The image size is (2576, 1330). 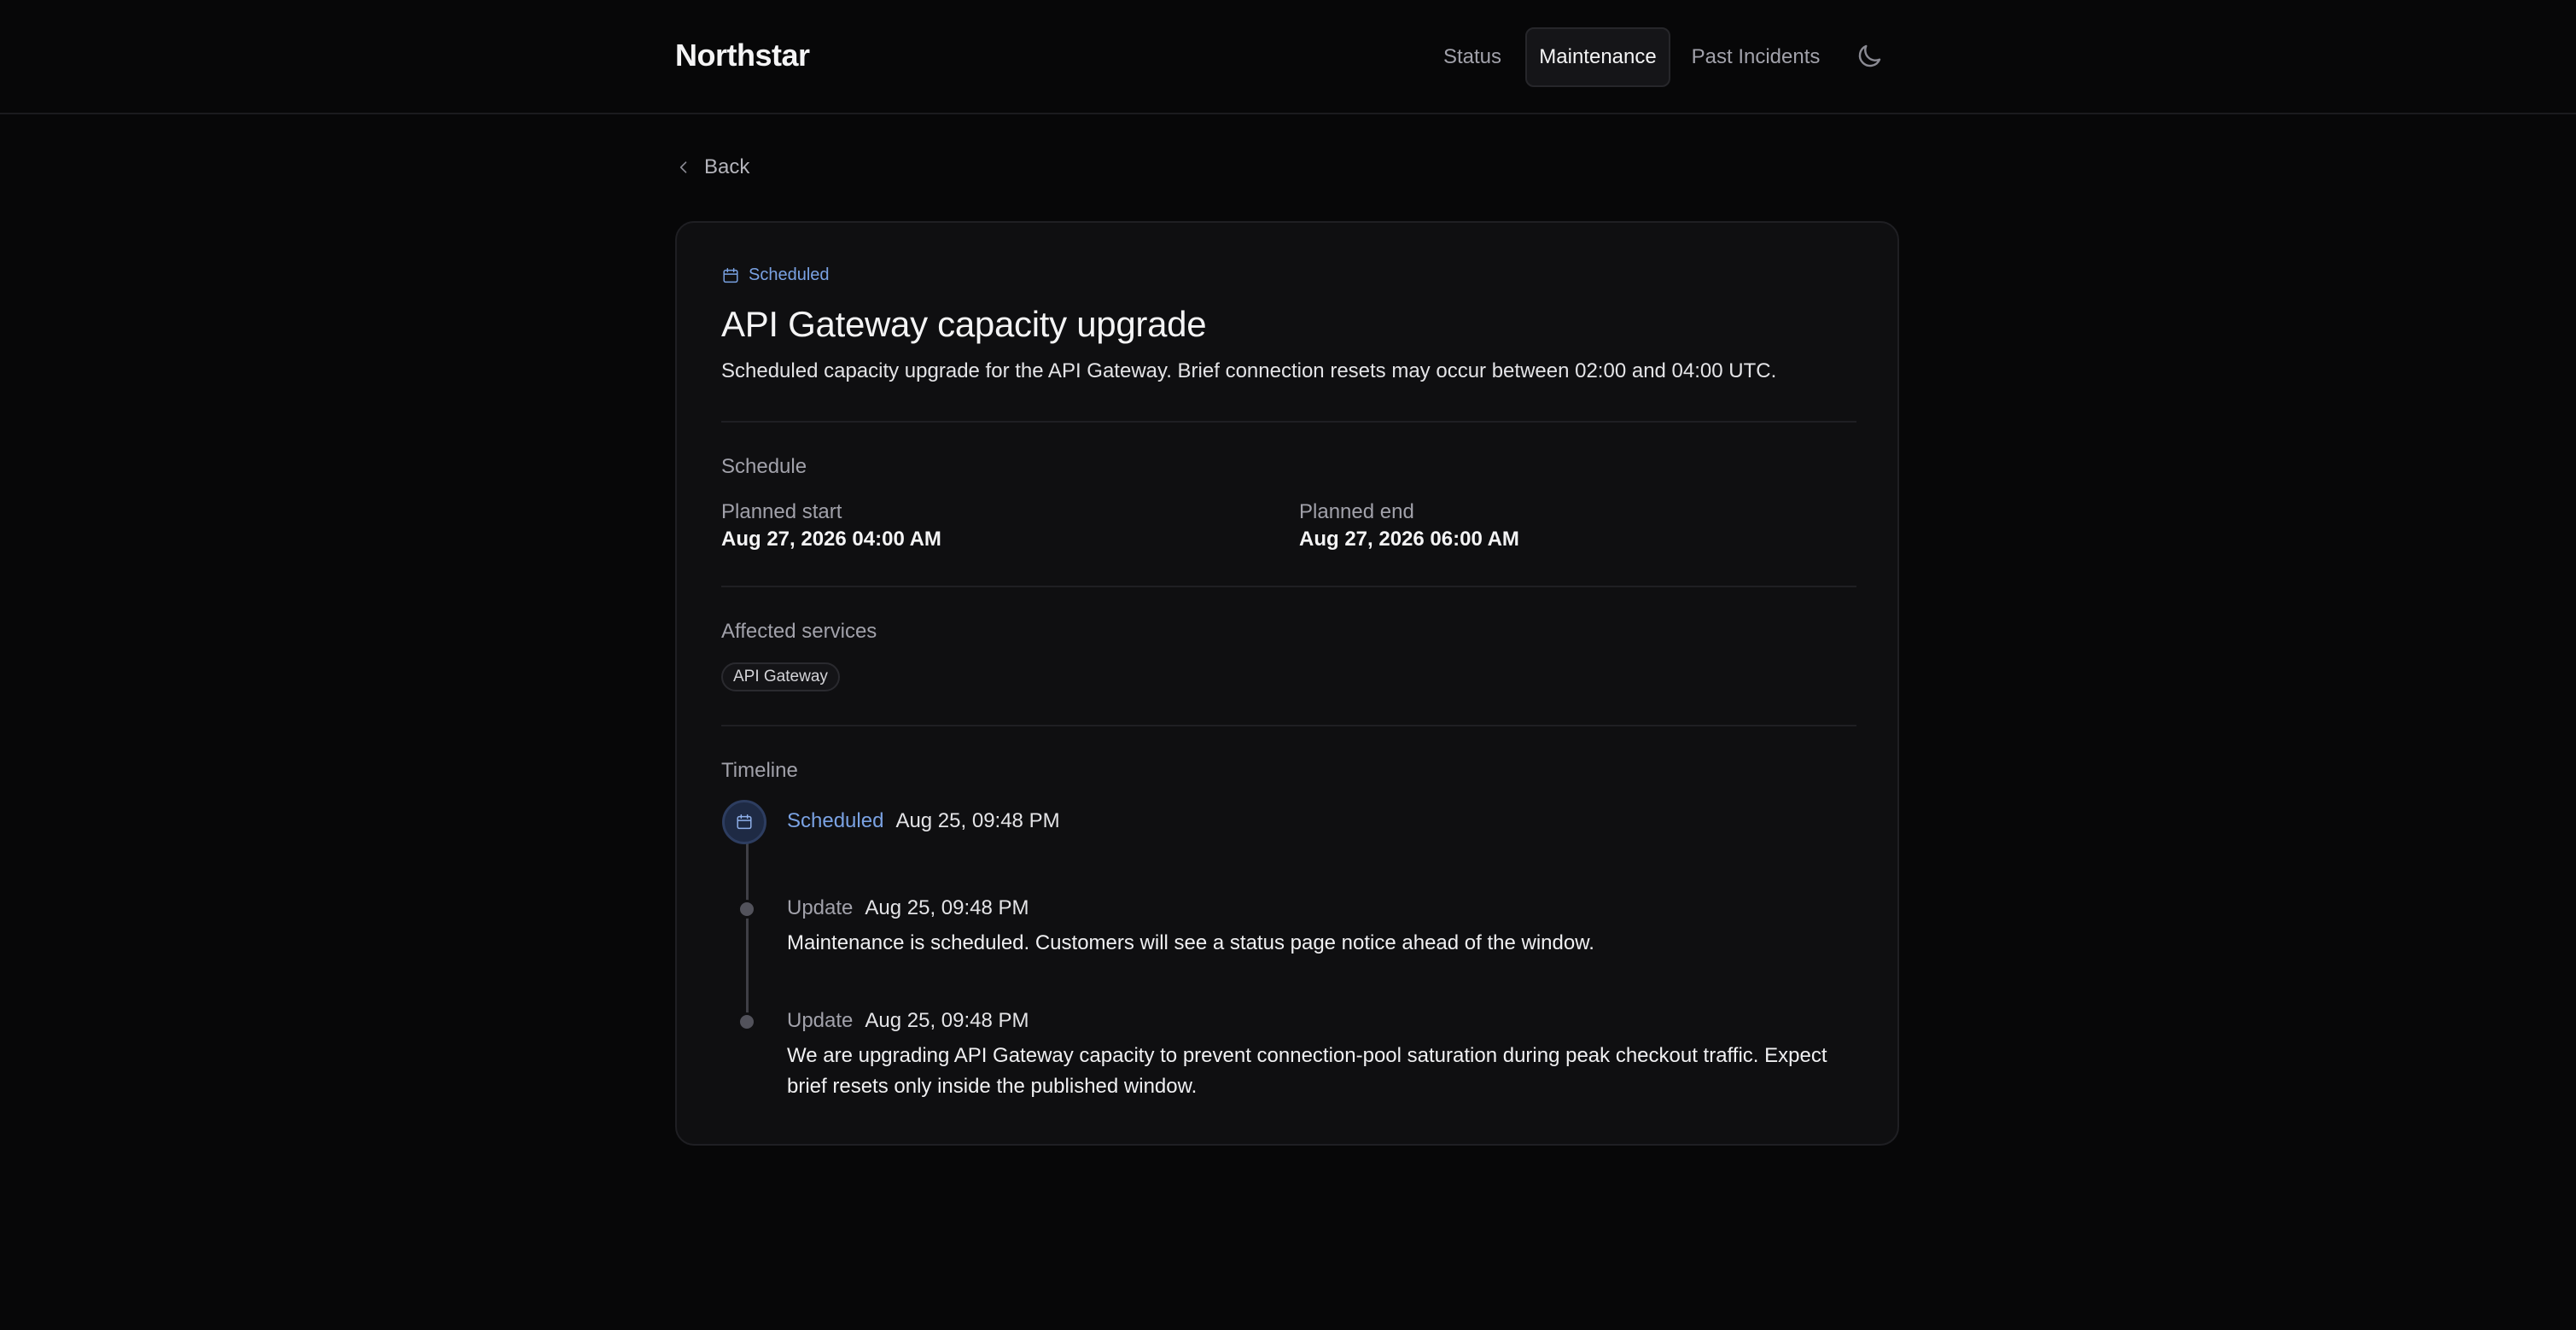 I want to click on timeline-entry-header: Scheduled Aug 25, 09:48 PM, so click(x=923, y=821).